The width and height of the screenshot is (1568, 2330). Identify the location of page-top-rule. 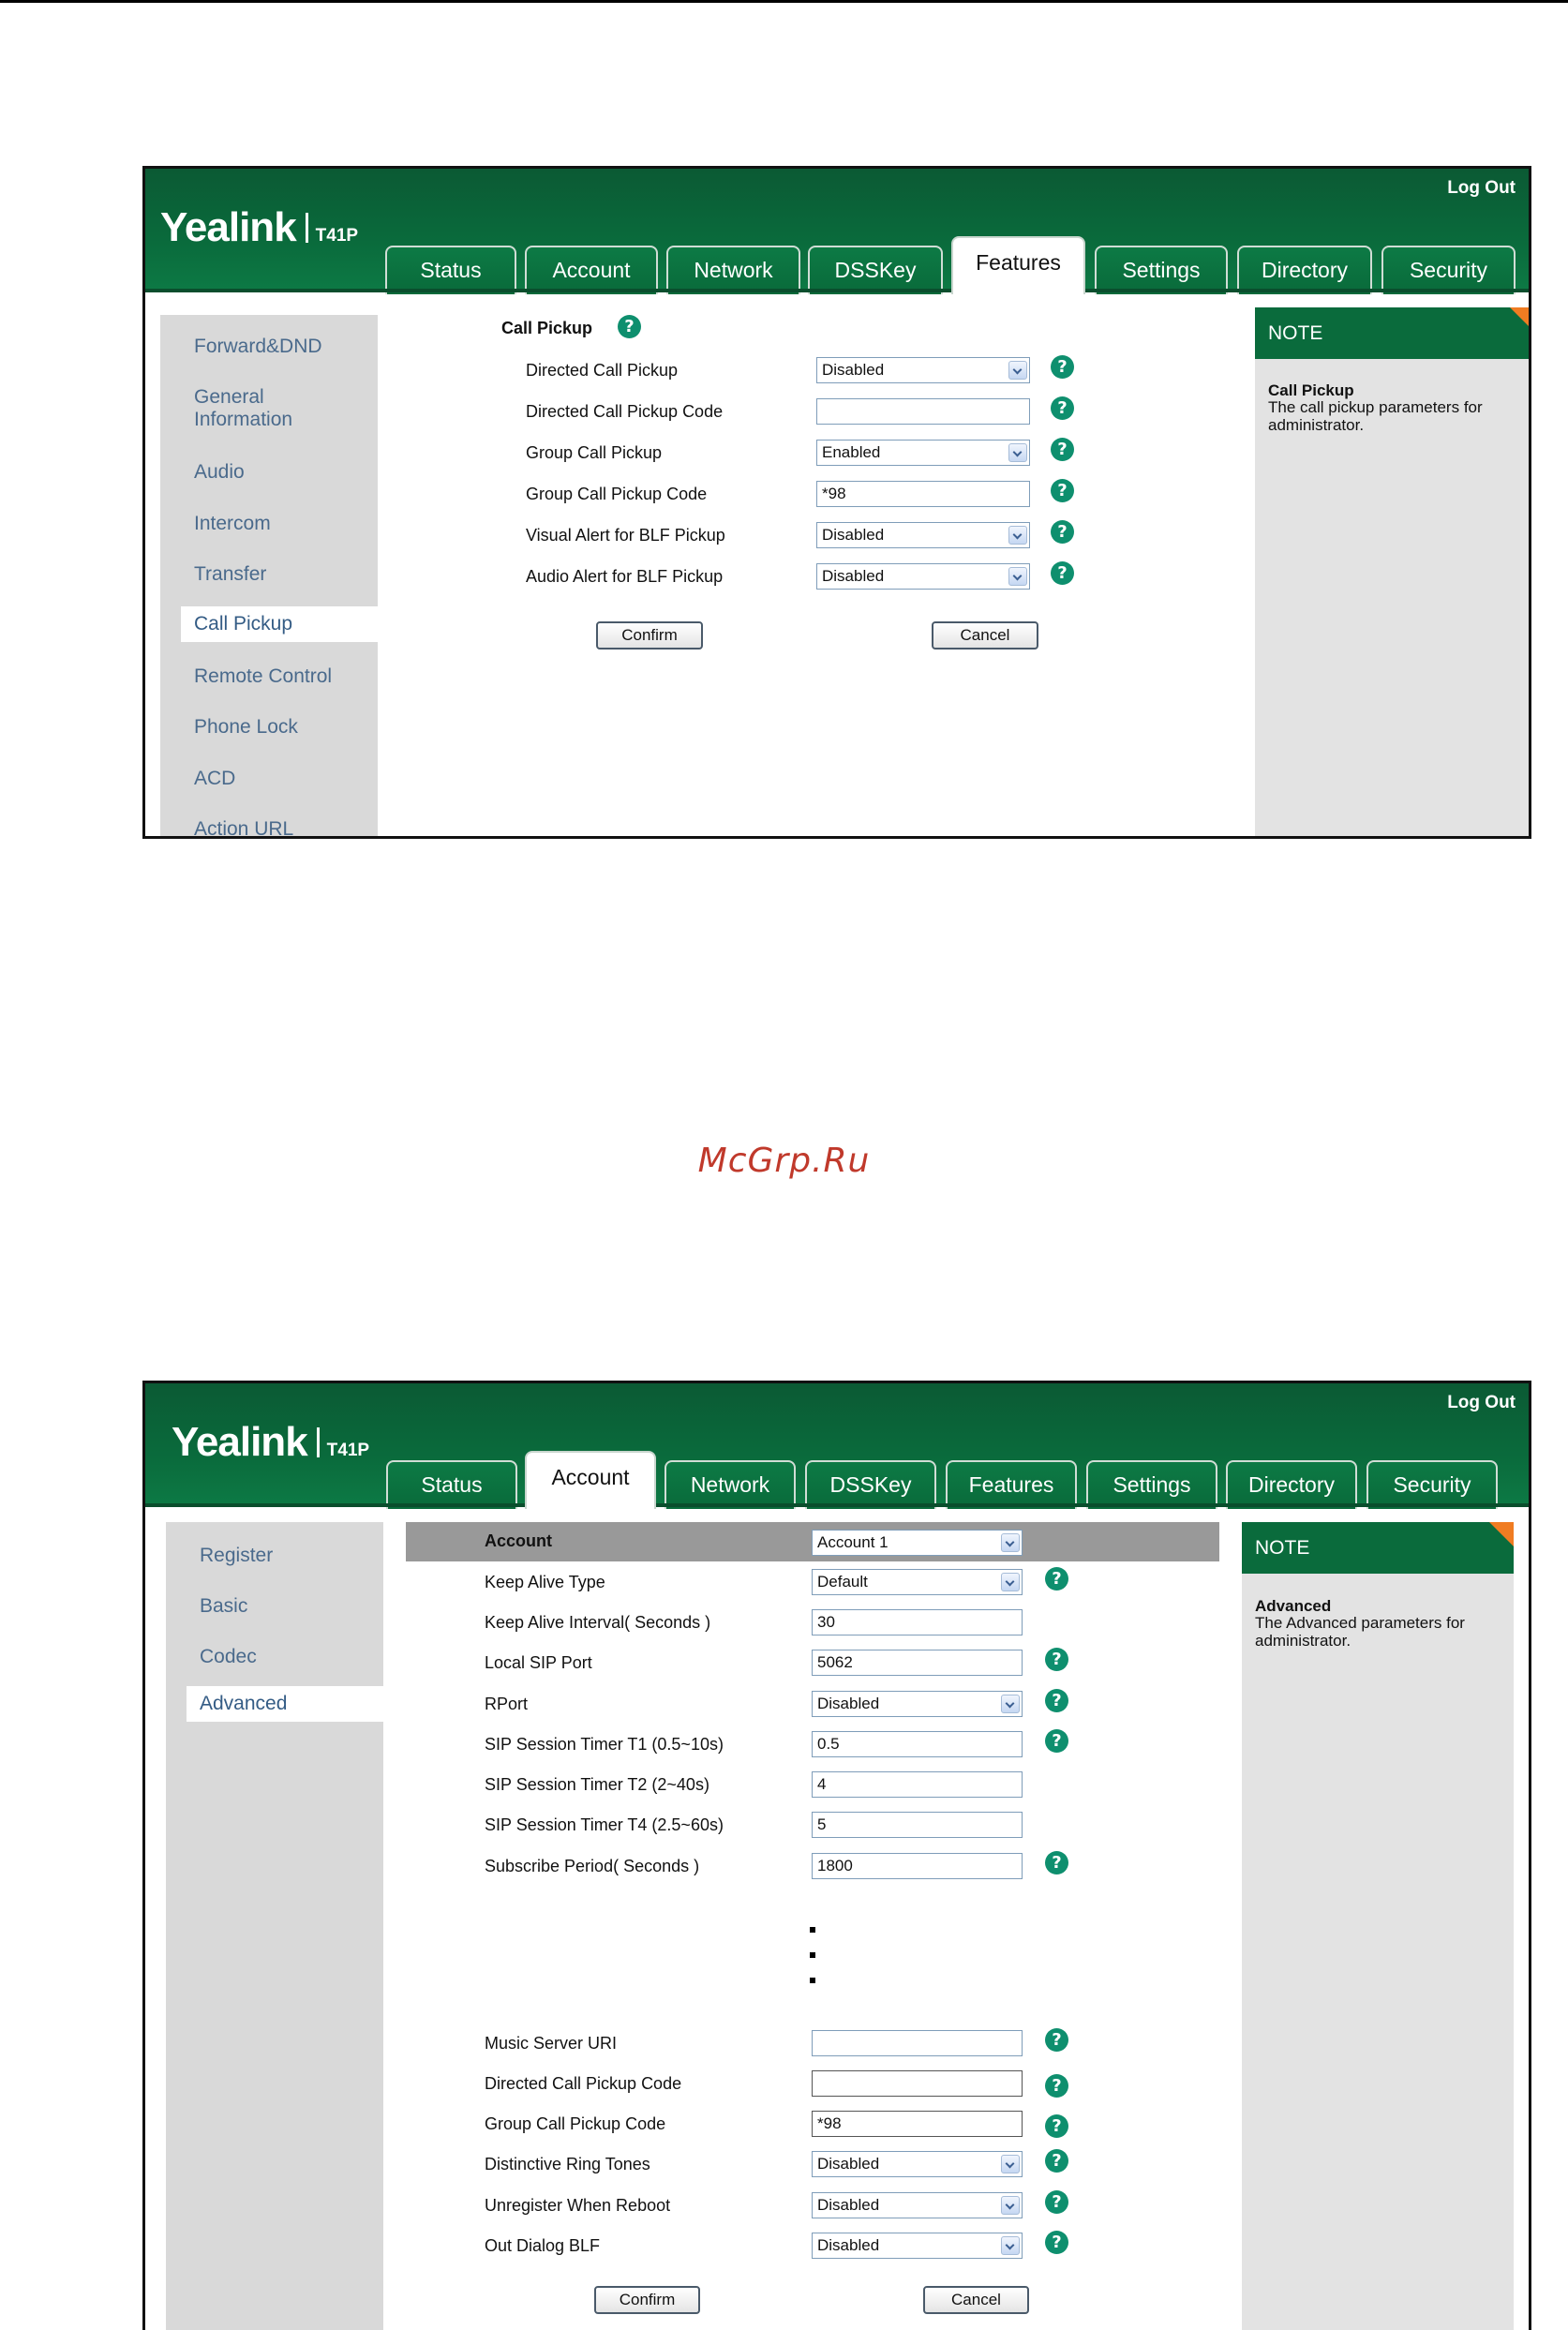
(784, 1).